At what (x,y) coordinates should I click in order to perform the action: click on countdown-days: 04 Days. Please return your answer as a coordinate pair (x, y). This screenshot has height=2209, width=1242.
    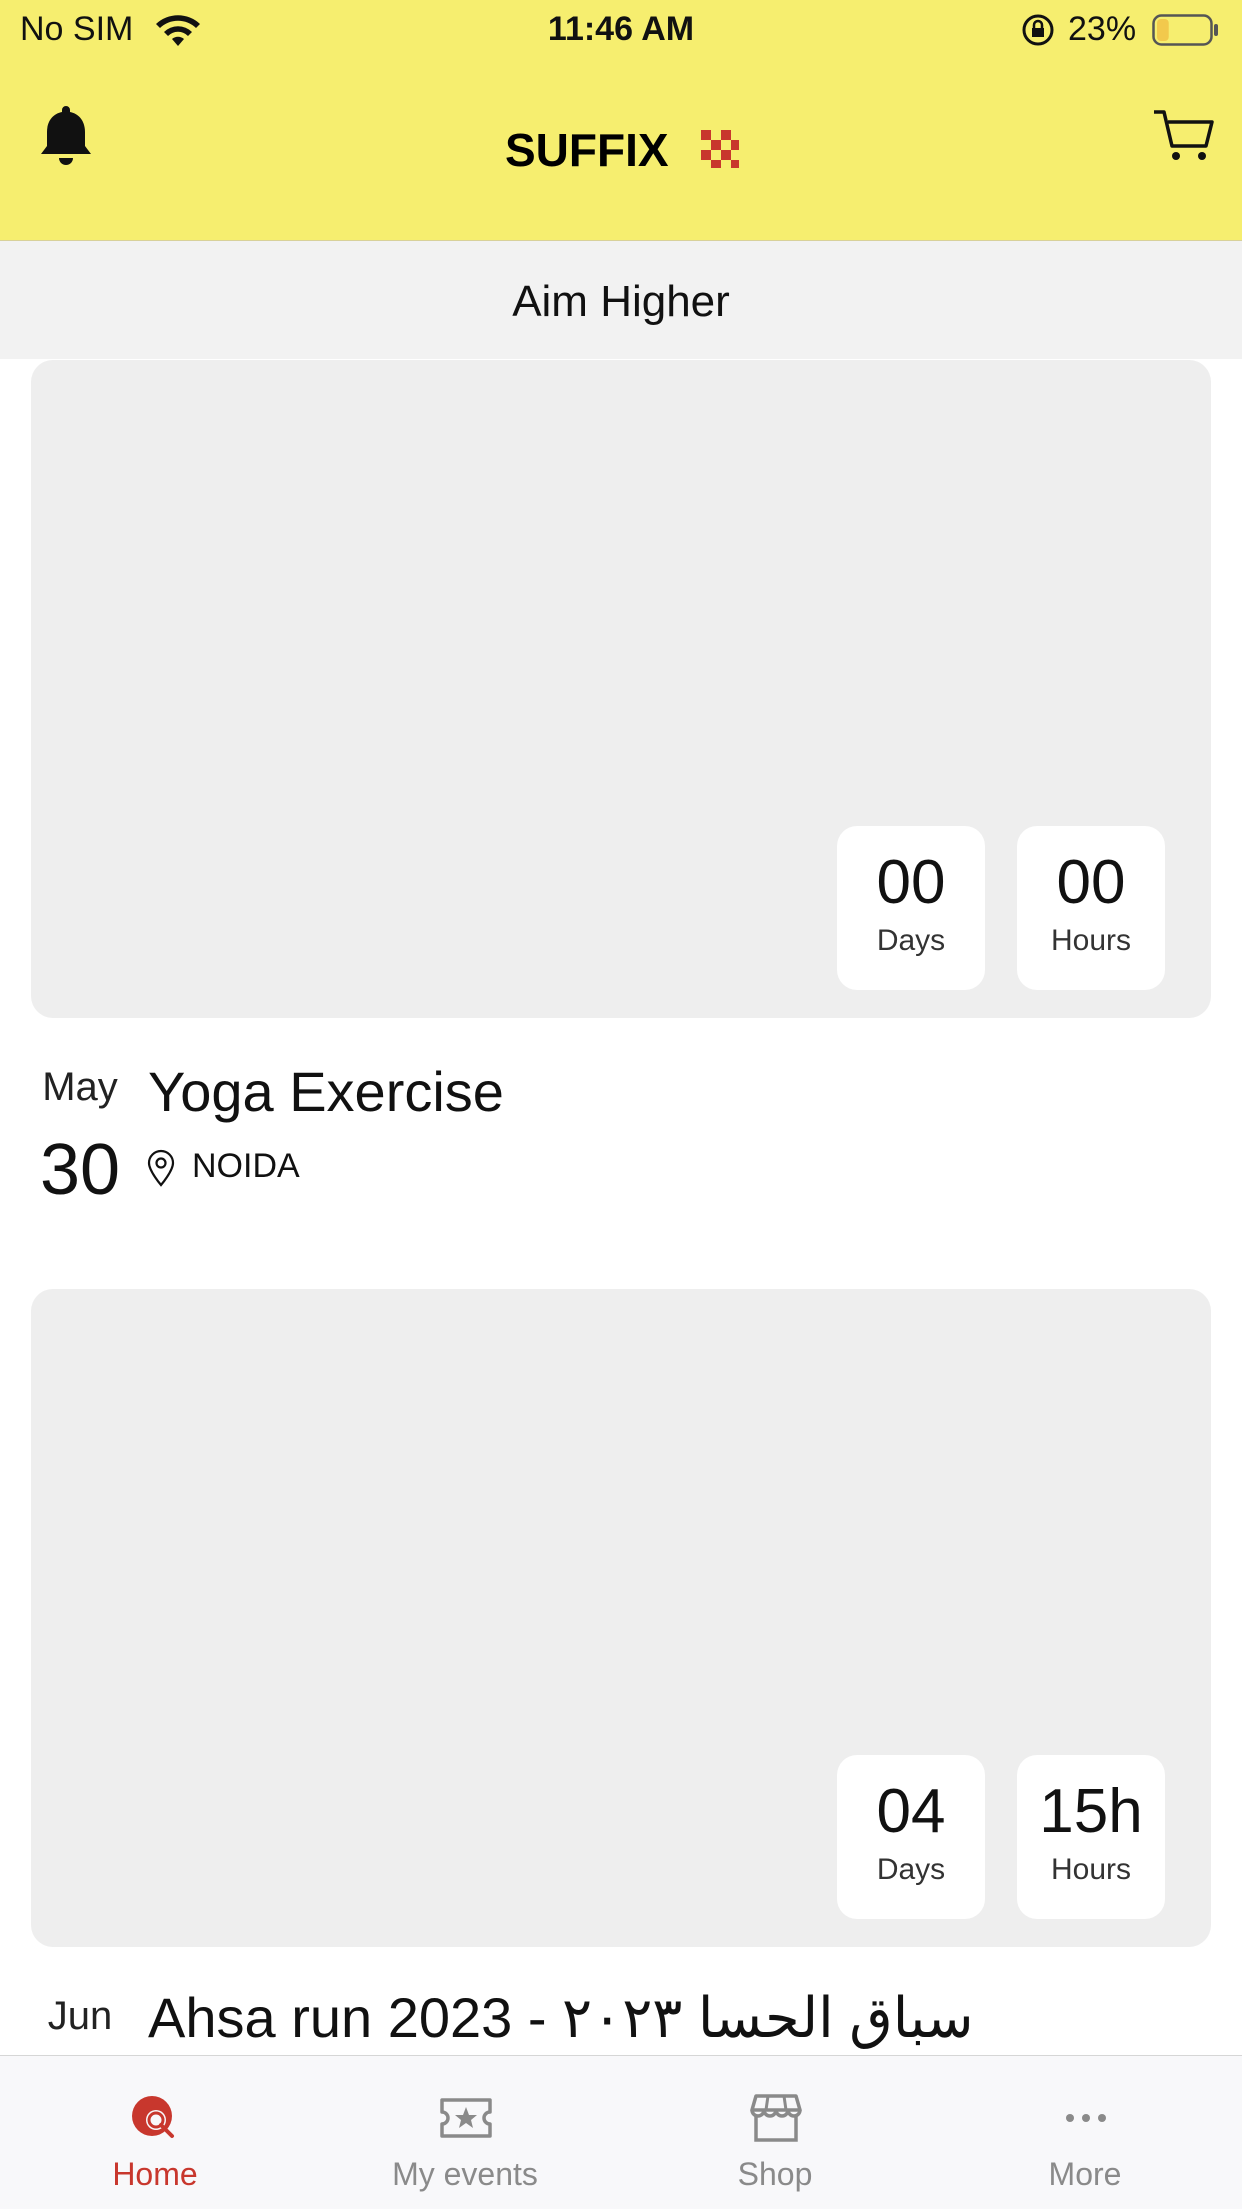
    Looking at the image, I should click on (911, 1837).